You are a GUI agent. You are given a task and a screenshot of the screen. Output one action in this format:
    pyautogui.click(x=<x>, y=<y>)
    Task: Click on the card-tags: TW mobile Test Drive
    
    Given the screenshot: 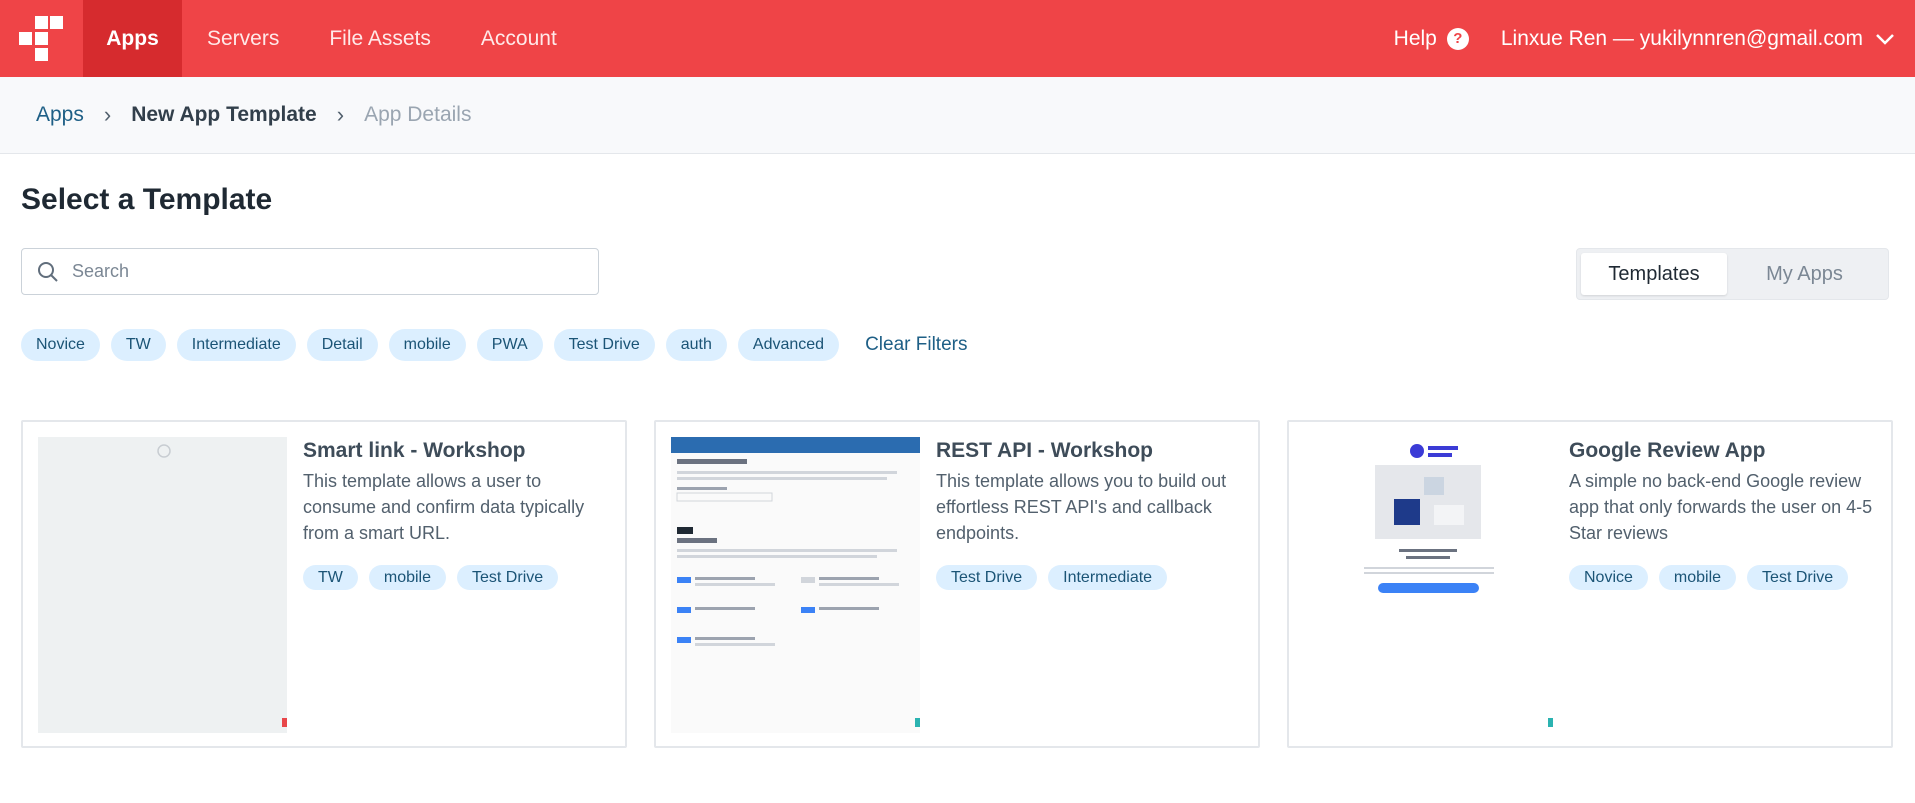 What is the action you would take?
    pyautogui.click(x=456, y=577)
    